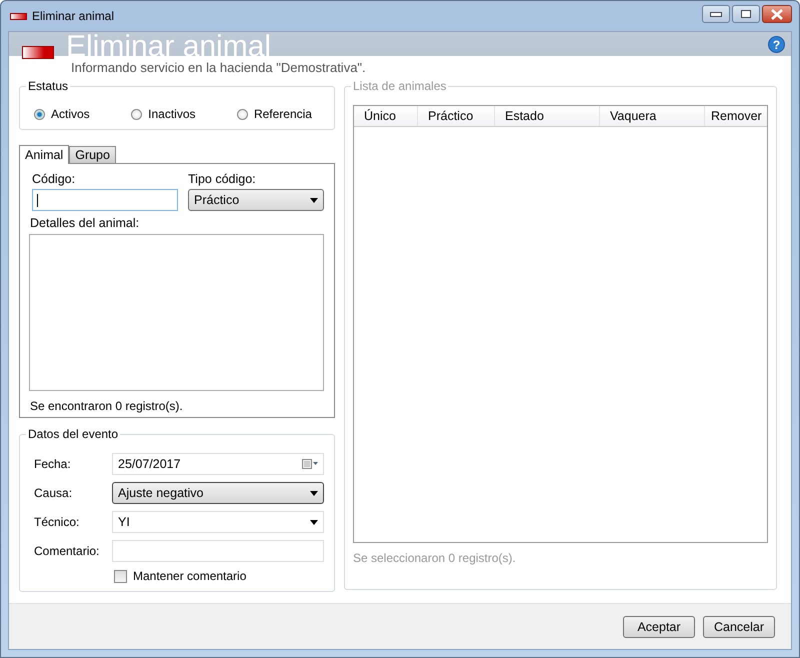 This screenshot has width=800, height=658. I want to click on field-label: Código:, so click(54, 179).